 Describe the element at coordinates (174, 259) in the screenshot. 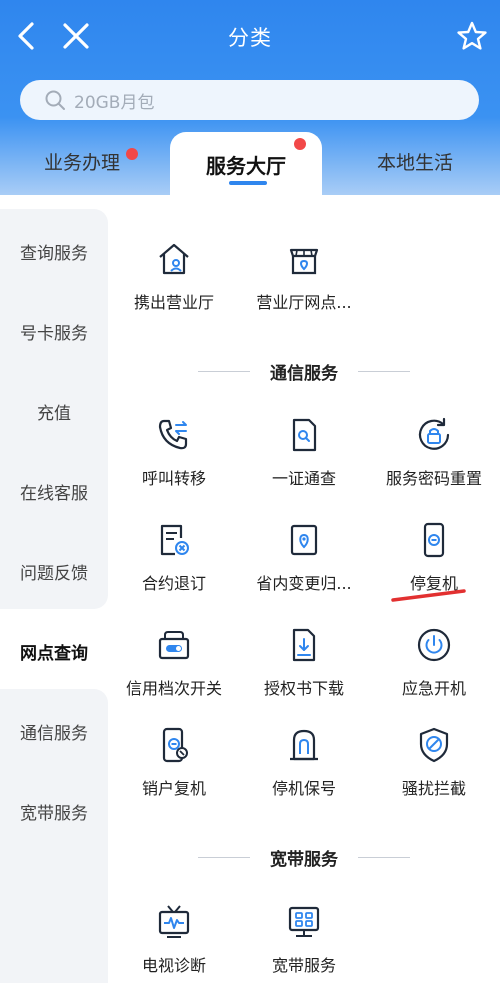

I see `house-transfer-icon` at that location.